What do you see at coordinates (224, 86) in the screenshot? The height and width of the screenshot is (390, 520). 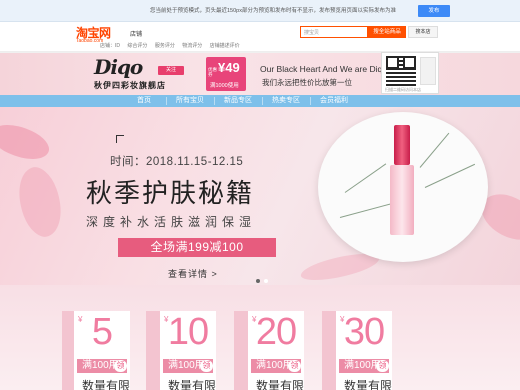 I see `coupon-condition: 满1000使用` at bounding box center [224, 86].